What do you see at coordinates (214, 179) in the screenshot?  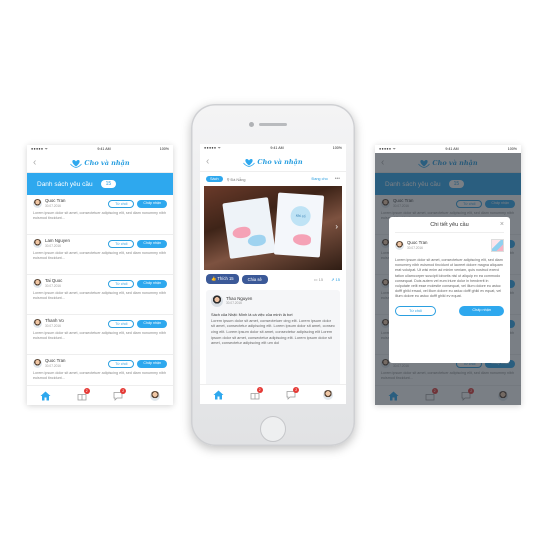 I see `category-chip: Sách` at bounding box center [214, 179].